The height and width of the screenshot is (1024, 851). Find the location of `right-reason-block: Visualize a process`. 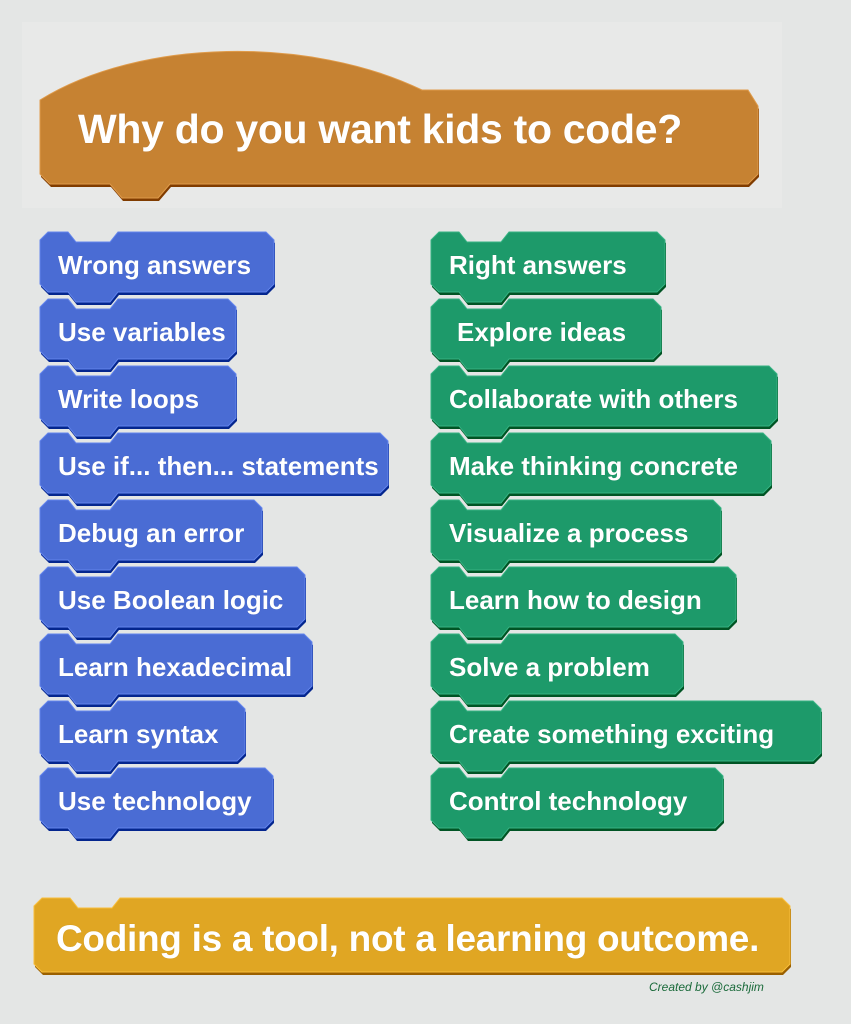

right-reason-block: Visualize a process is located at coordinates (576, 536).